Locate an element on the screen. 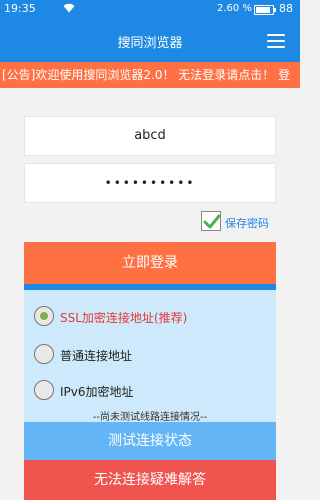  remember-password-label: 保存密码 is located at coordinates (247, 223).